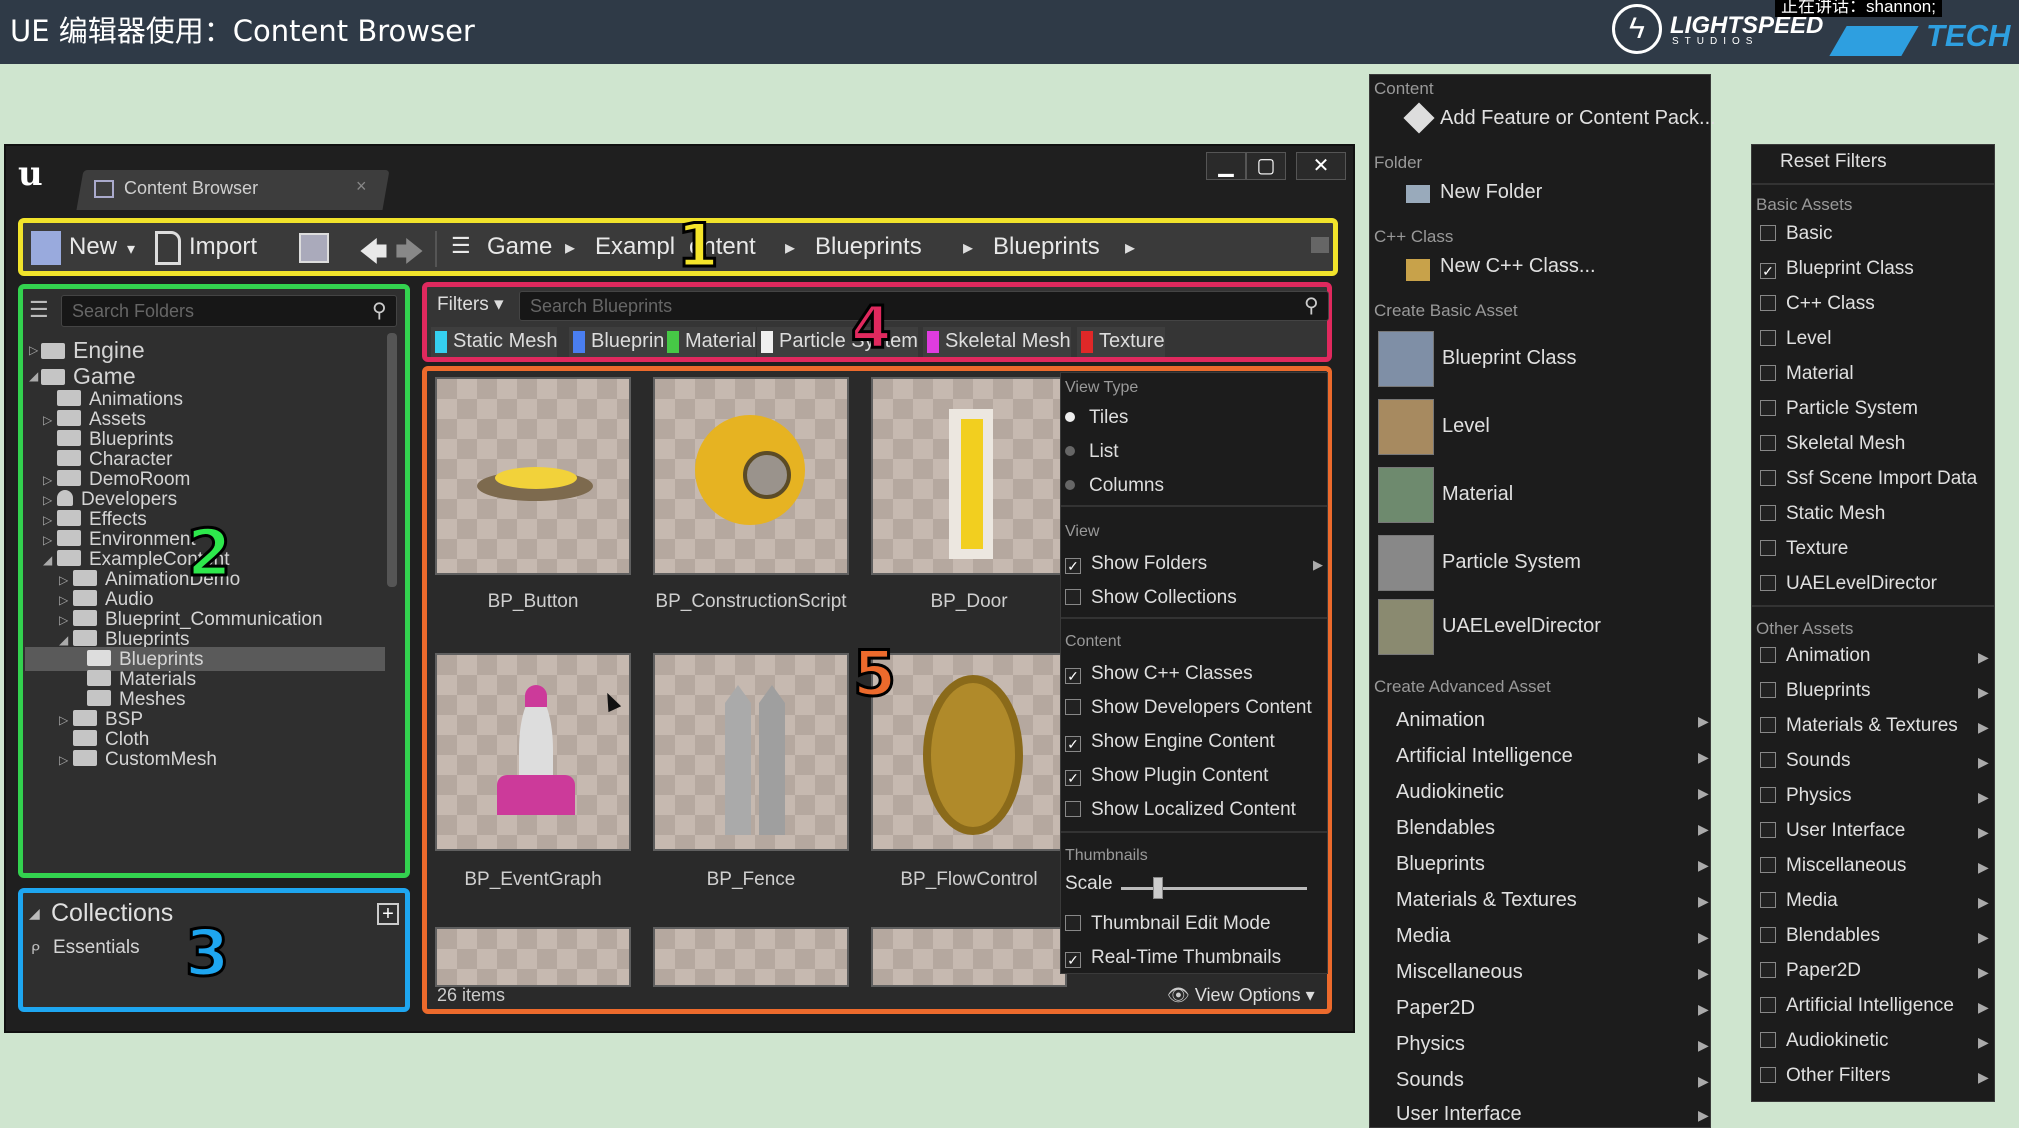 This screenshot has width=2019, height=1128. Describe the element at coordinates (1486, 900) in the screenshot. I see `advanced-asset-item: Materials & Textures` at that location.